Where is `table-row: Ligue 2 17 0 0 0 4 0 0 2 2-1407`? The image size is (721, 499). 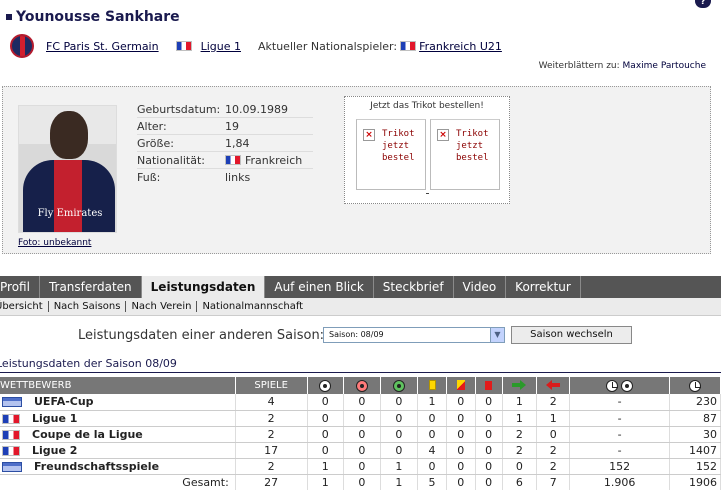 table-row: Ligue 2 17 0 0 0 4 0 0 2 2-1407 is located at coordinates (360, 450).